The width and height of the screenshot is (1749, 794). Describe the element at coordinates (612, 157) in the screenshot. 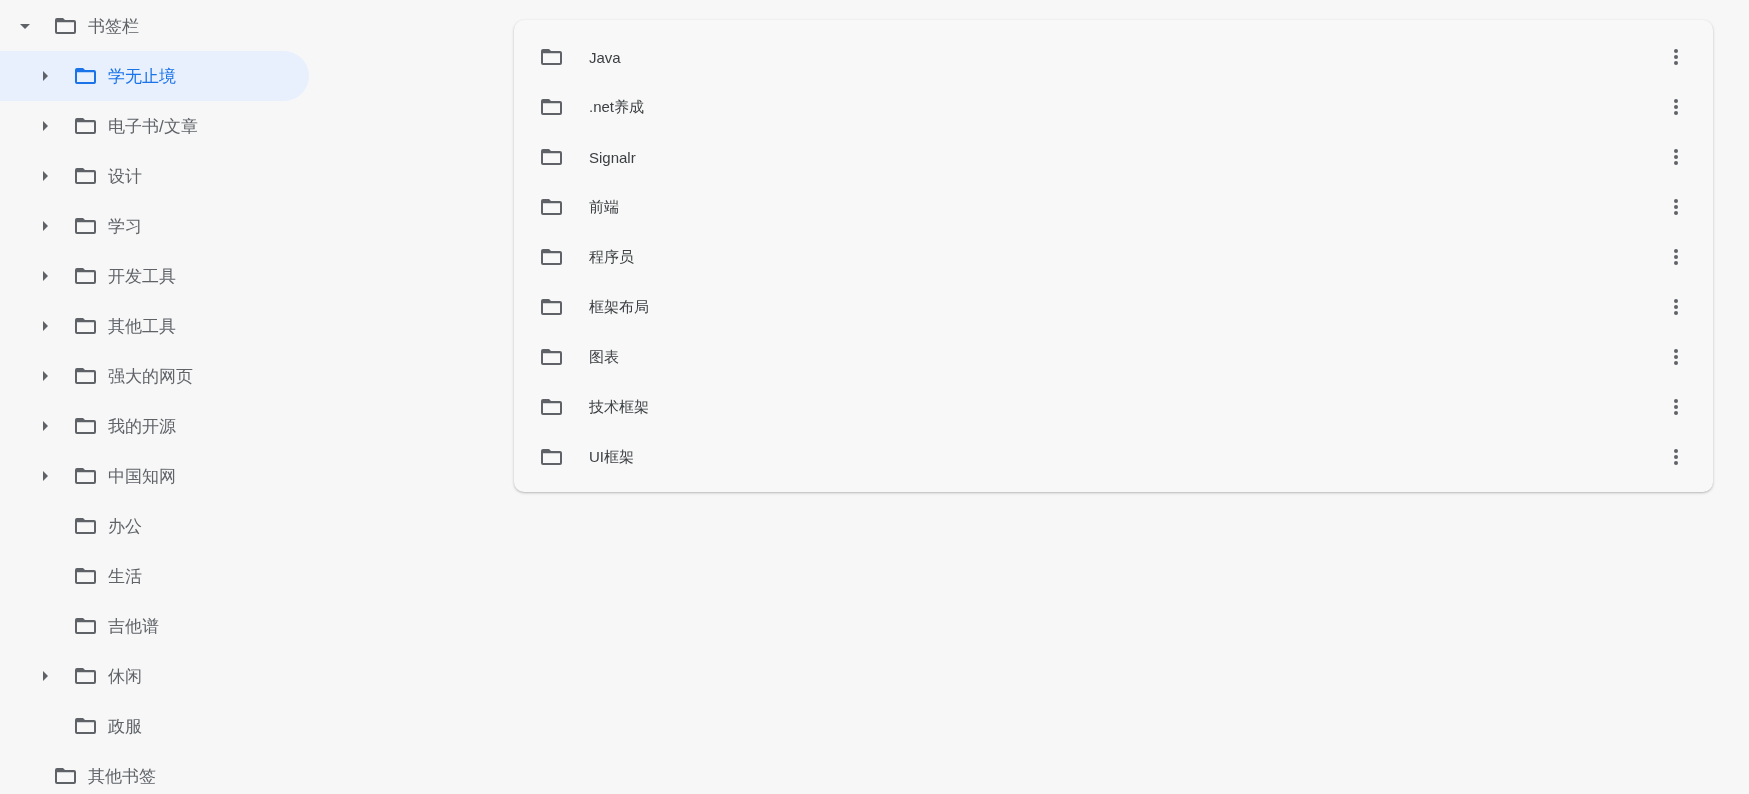

I see `folder-label: Signalr` at that location.